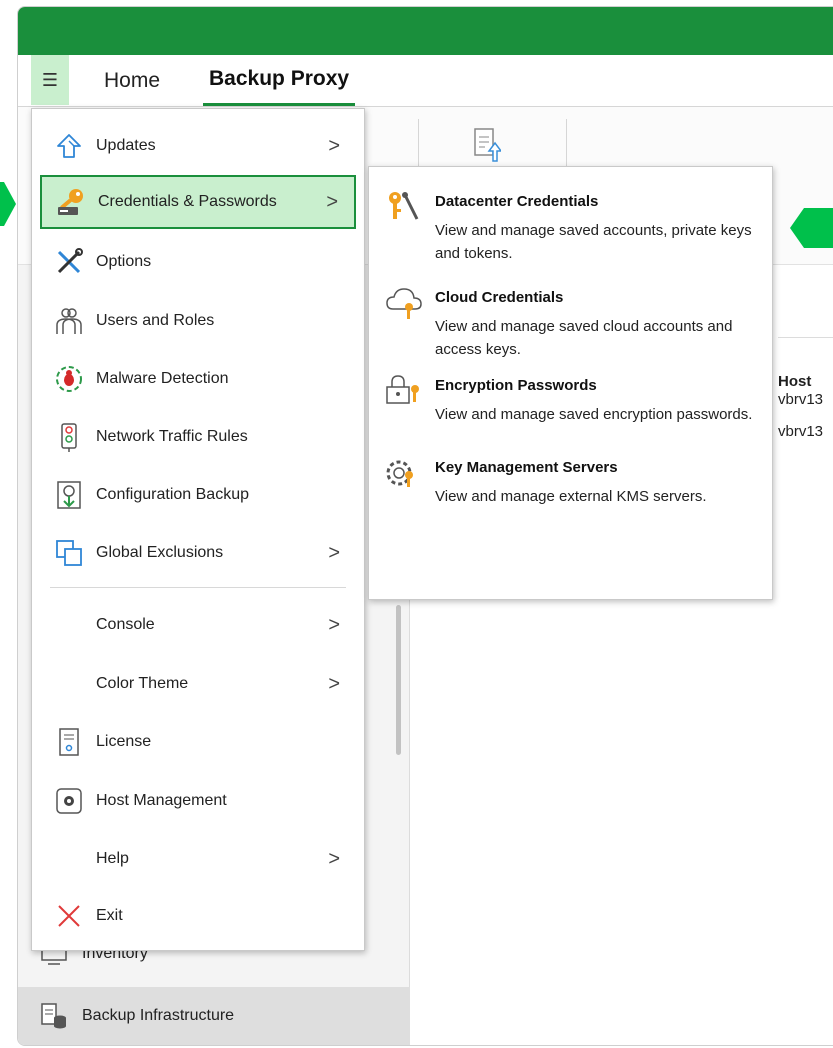 The width and height of the screenshot is (833, 1048). Describe the element at coordinates (805, 337) in the screenshot. I see `content-divider` at that location.